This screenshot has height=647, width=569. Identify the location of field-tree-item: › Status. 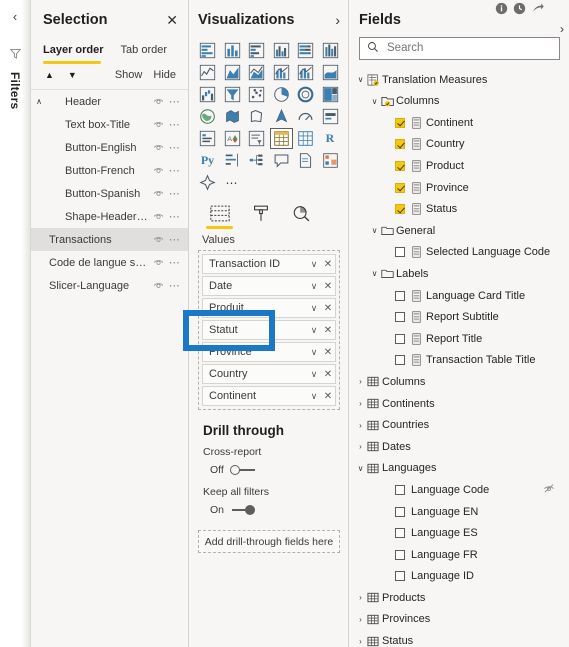
(459, 638).